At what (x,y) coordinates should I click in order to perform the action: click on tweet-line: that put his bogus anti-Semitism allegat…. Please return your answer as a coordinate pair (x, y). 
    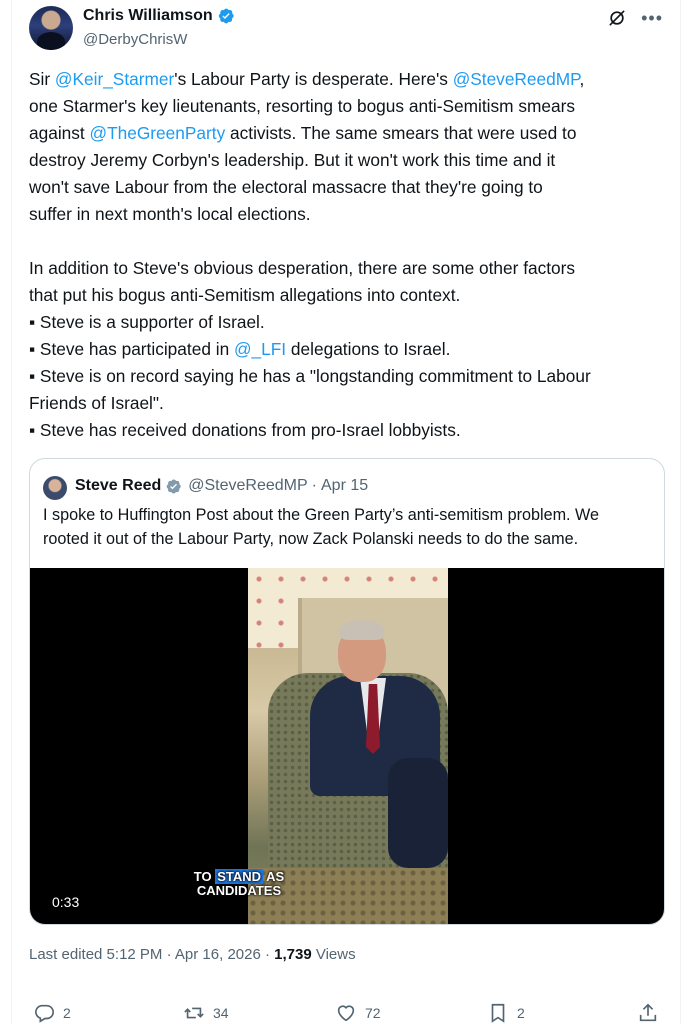
    Looking at the image, I should click on (351, 295).